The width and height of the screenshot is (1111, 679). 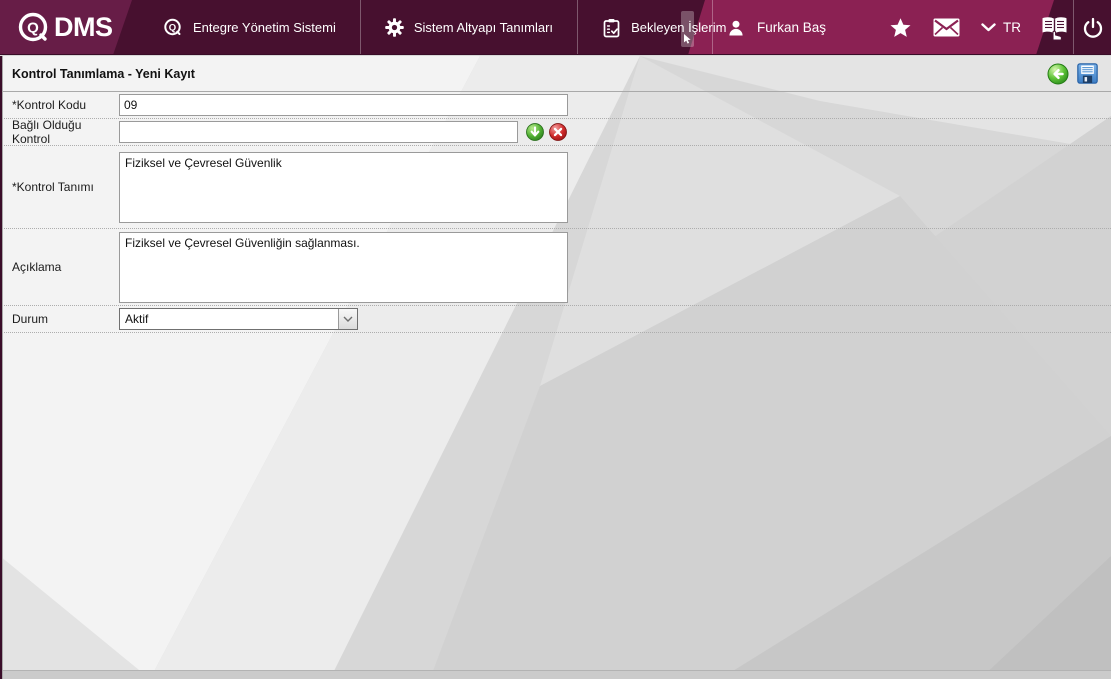 I want to click on nav-divider, so click(x=712, y=27).